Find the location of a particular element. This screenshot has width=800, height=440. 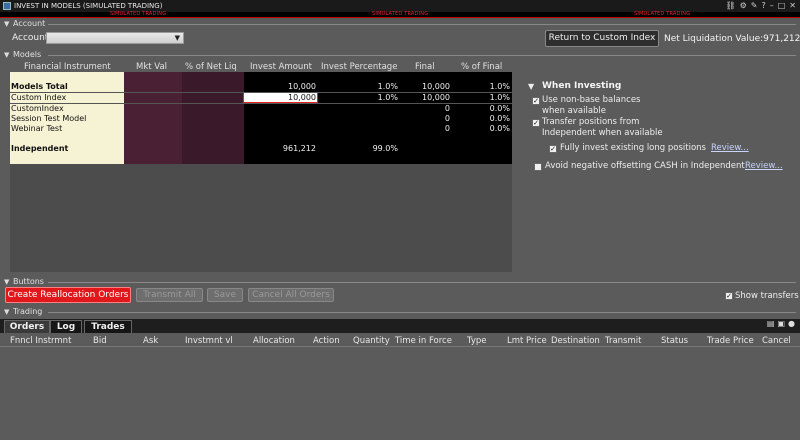

help-icon: ? is located at coordinates (763, 6).